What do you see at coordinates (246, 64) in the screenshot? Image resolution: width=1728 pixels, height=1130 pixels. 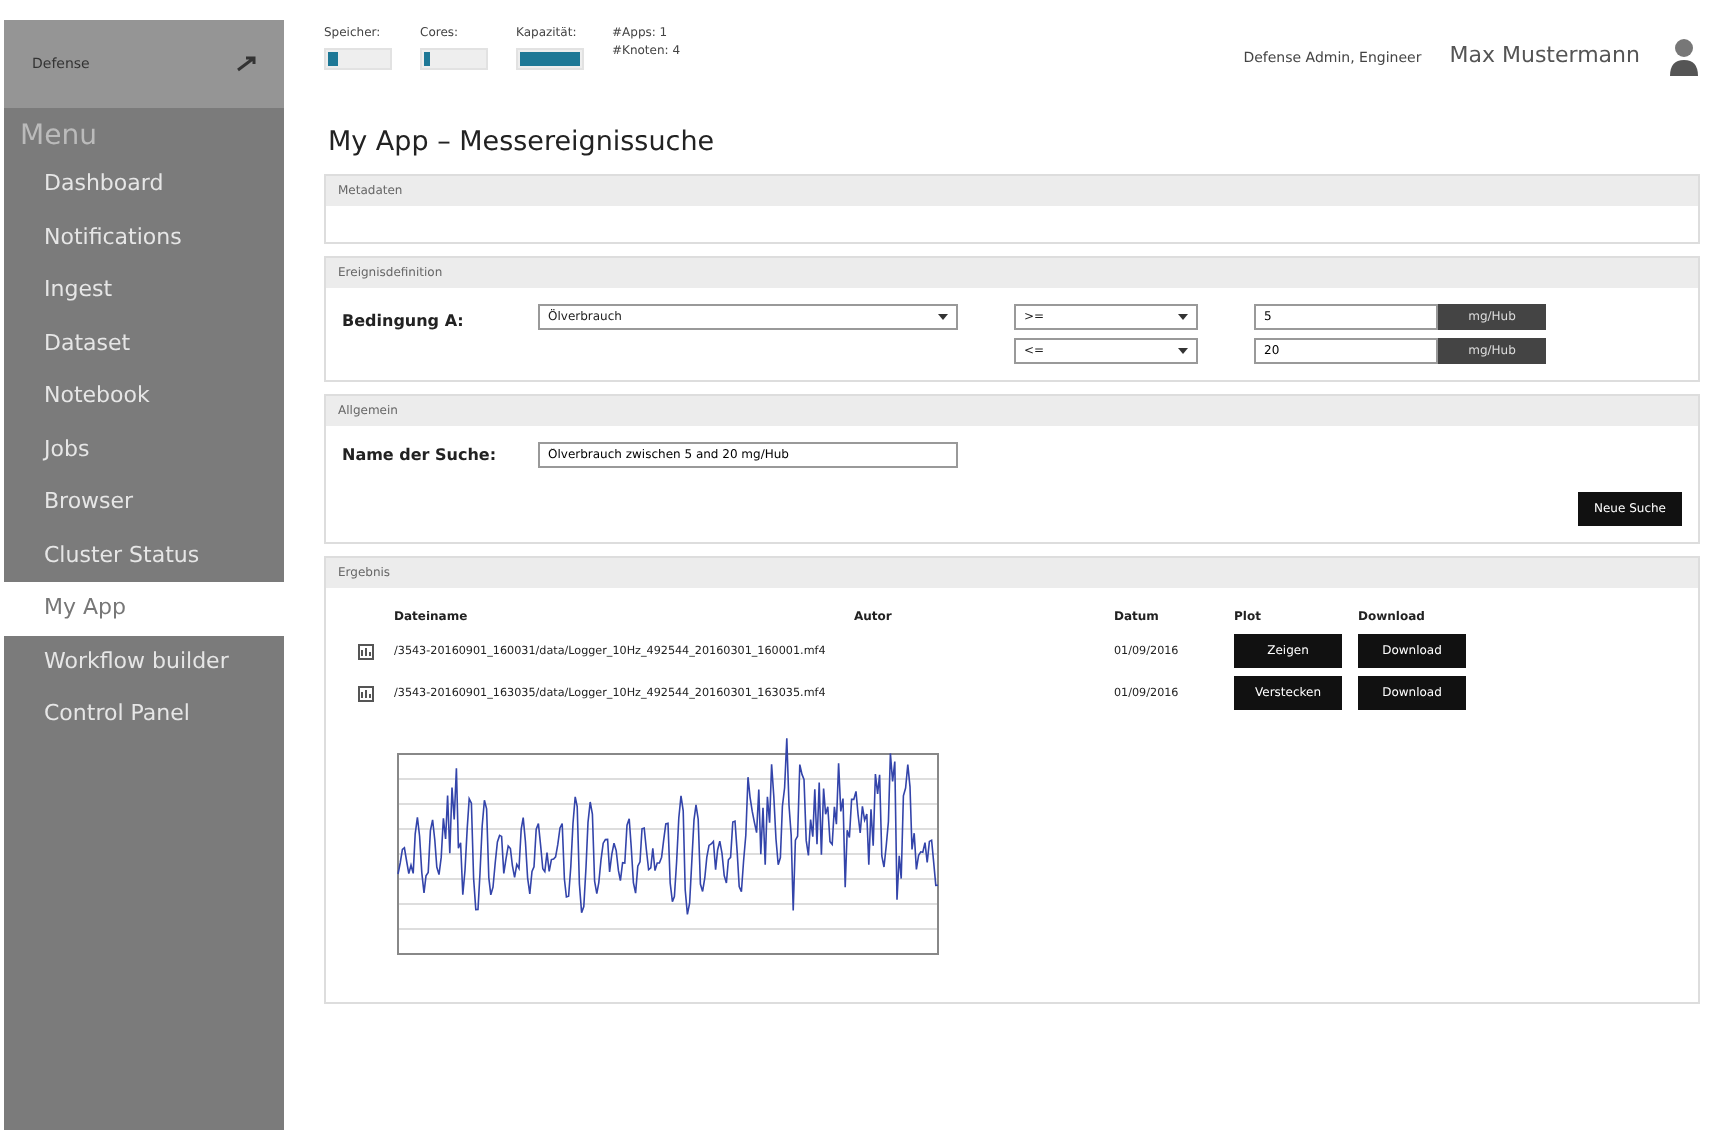 I see `expand-icon` at bounding box center [246, 64].